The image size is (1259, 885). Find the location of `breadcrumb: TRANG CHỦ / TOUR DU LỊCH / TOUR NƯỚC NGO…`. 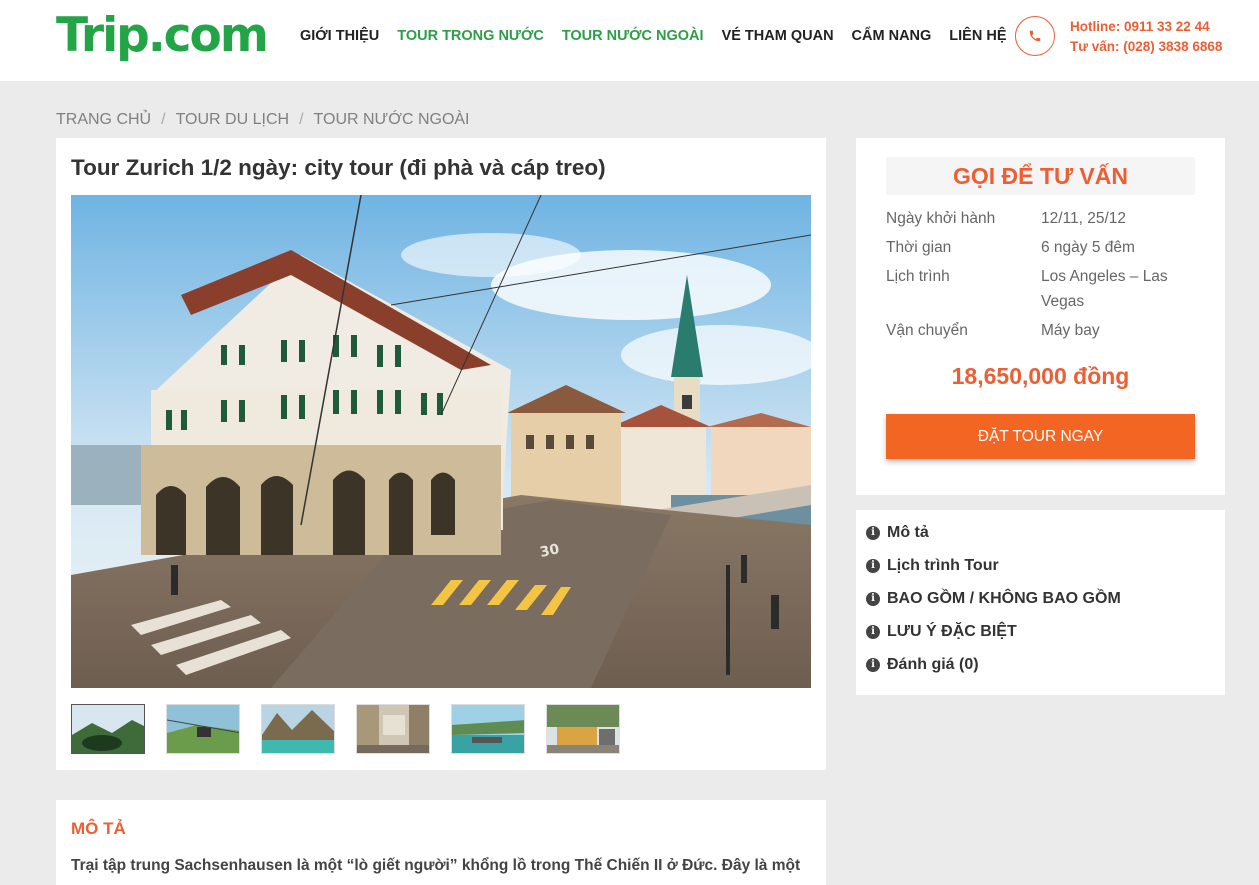

breadcrumb: TRANG CHỦ / TOUR DU LỊCH / TOUR NƯỚC NGO… is located at coordinates (263, 120).